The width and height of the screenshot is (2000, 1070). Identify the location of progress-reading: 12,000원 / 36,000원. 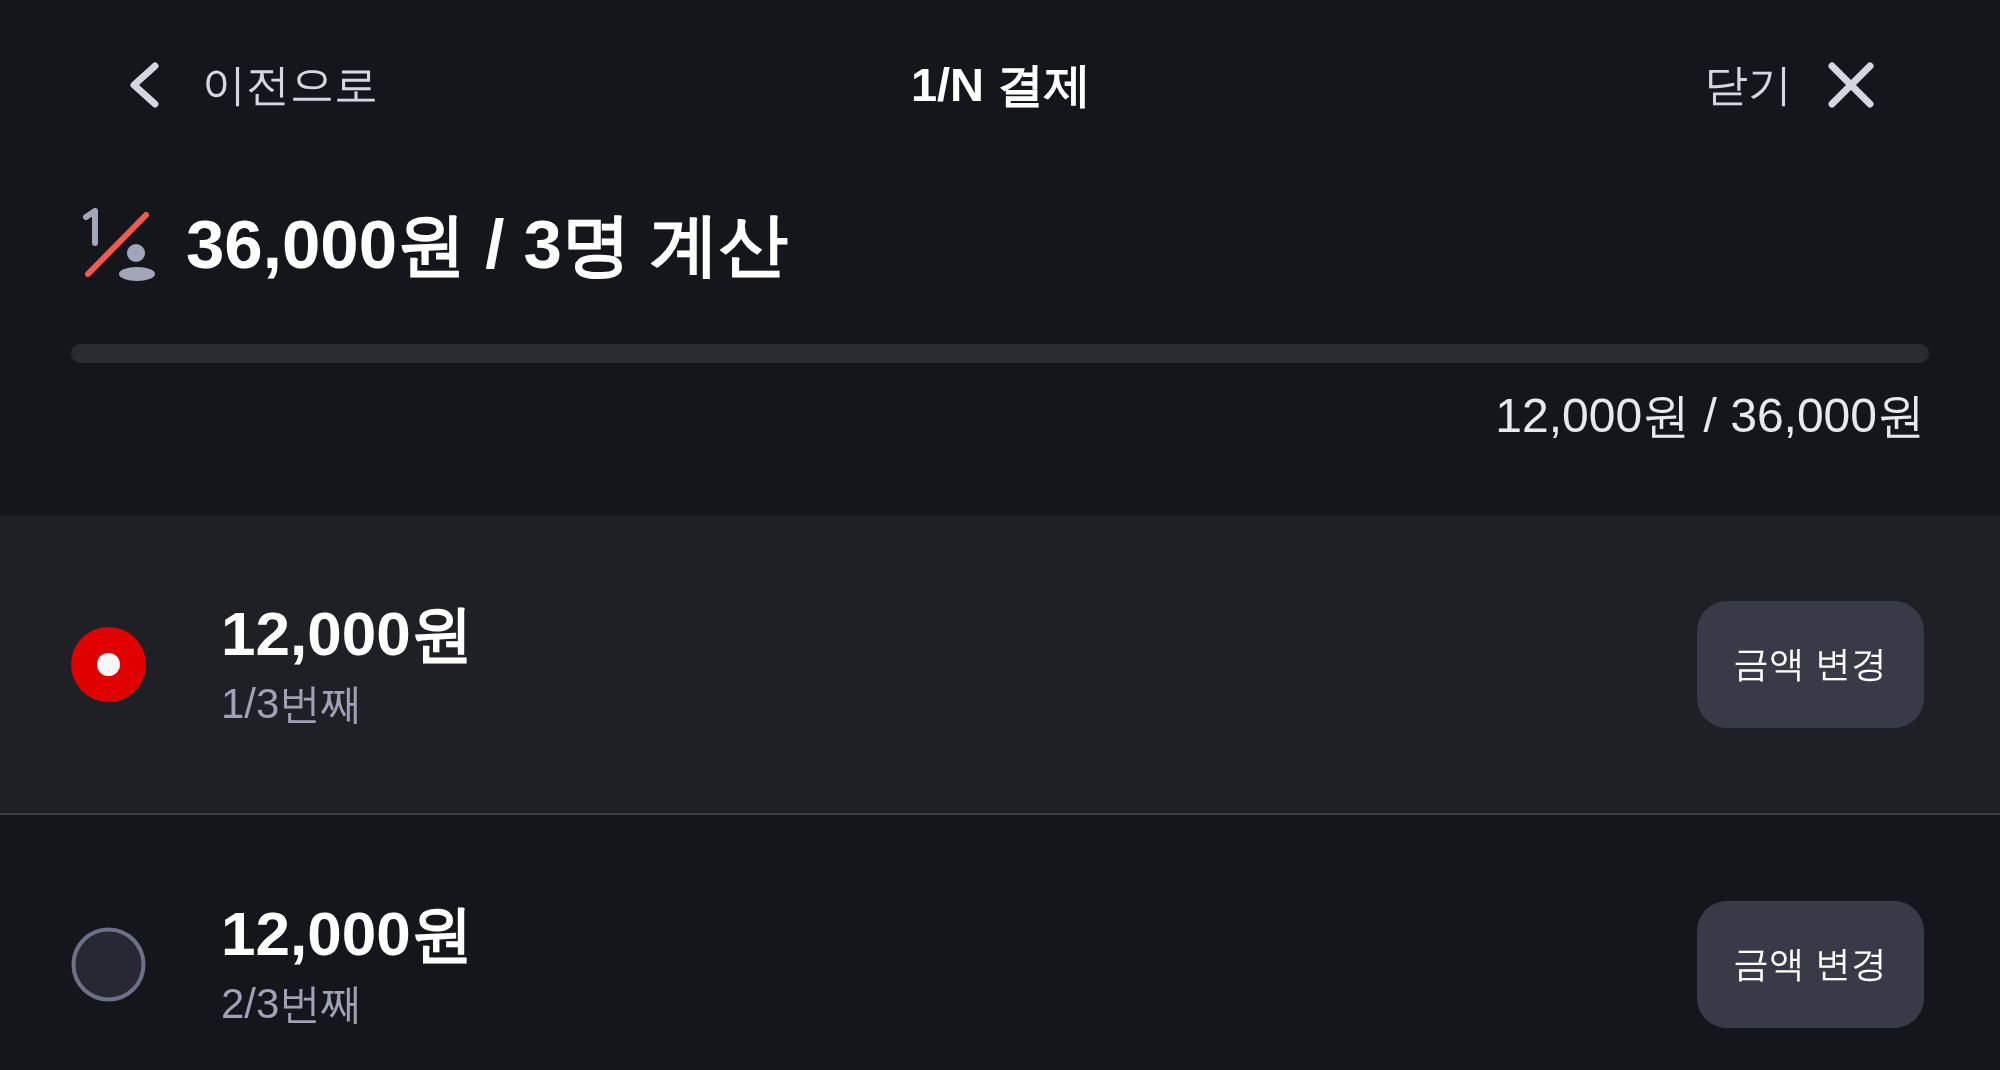
(1710, 416).